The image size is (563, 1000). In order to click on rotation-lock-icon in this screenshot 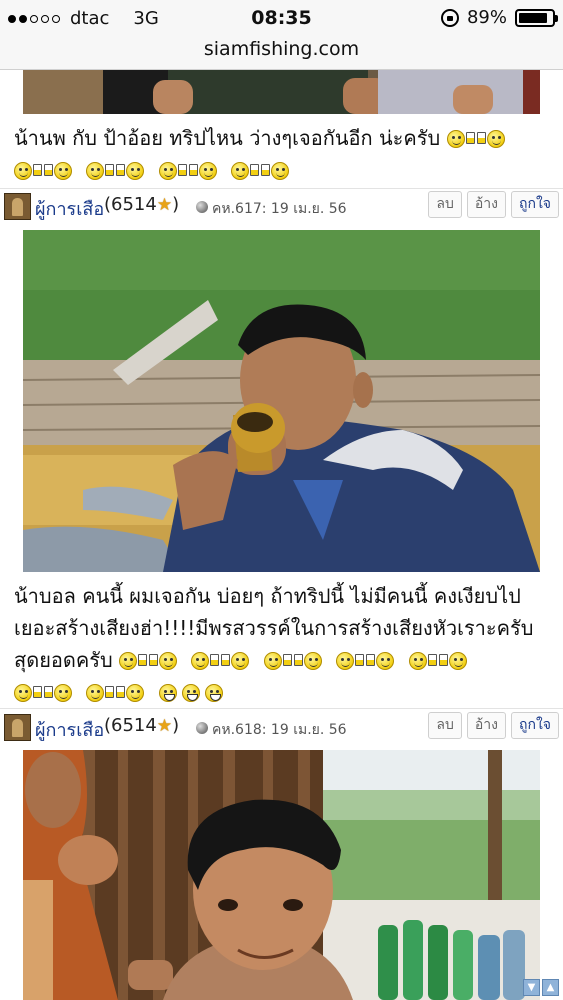, I will do `click(449, 17)`.